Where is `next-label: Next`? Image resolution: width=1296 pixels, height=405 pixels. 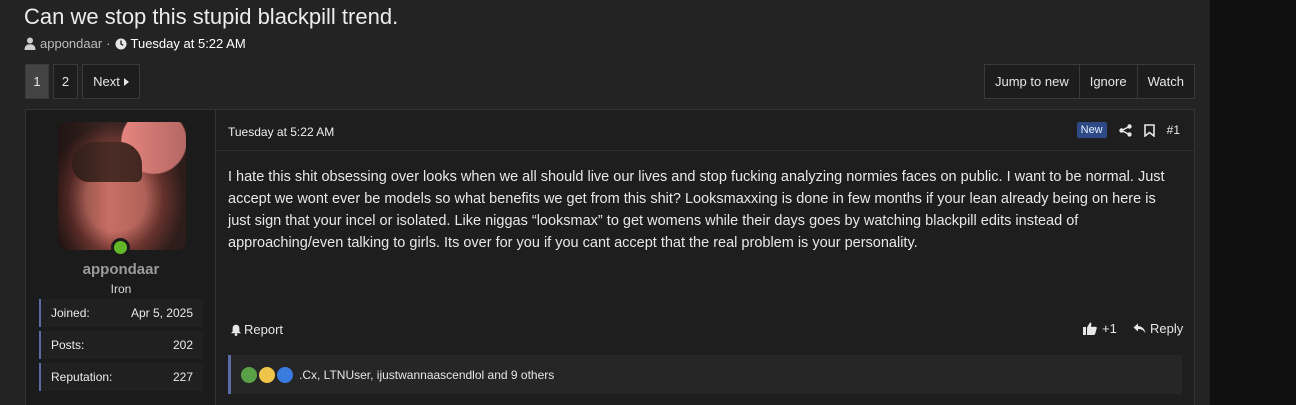 next-label: Next is located at coordinates (106, 81).